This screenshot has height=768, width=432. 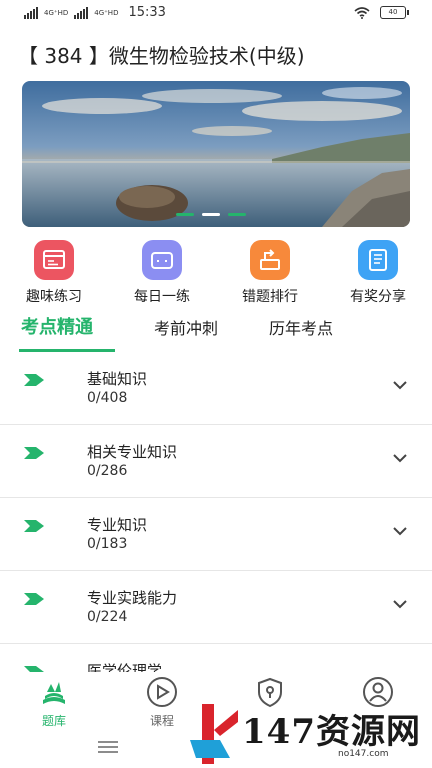 What do you see at coordinates (57, 326) in the screenshot?
I see `tab-key-points: 考点精通` at bounding box center [57, 326].